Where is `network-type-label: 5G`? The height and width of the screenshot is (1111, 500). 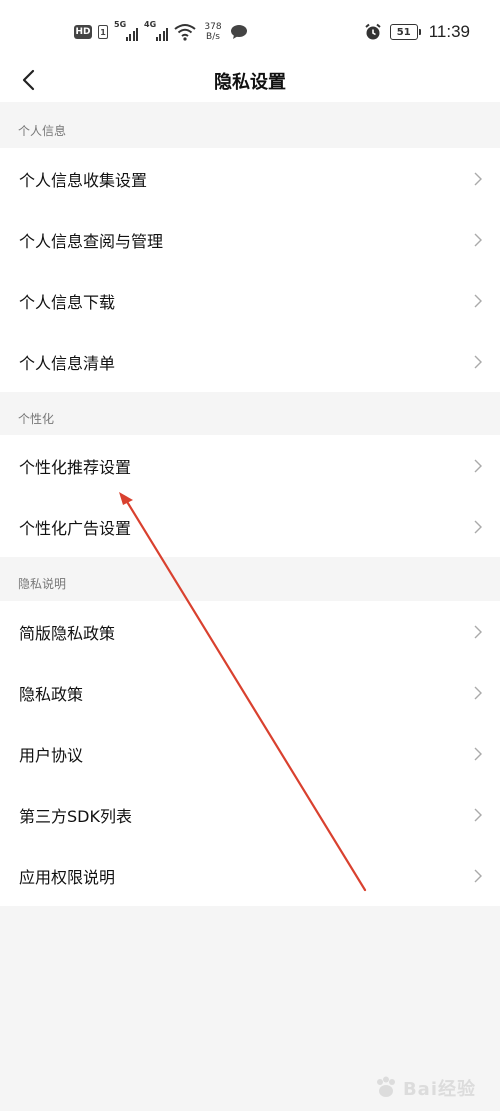
network-type-label: 5G is located at coordinates (120, 24).